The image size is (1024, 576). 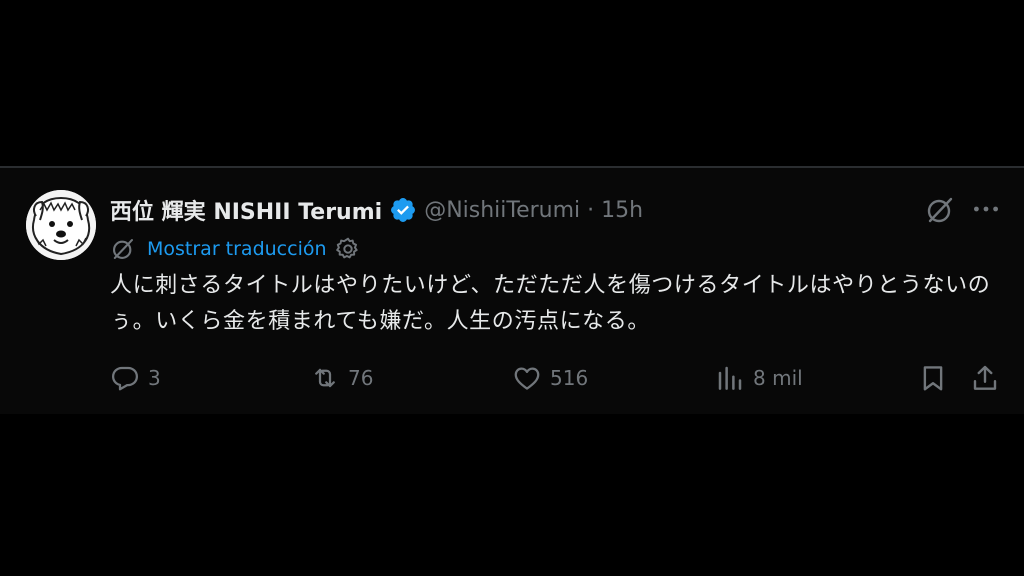 I want to click on avatar, so click(x=61, y=225).